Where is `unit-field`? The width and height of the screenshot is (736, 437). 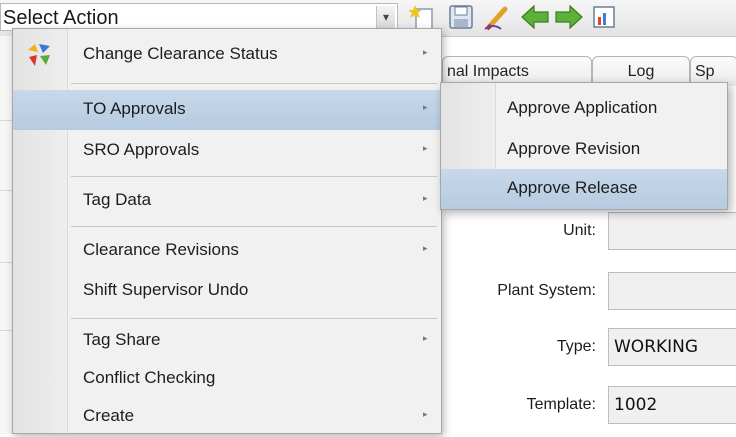
unit-field is located at coordinates (672, 231).